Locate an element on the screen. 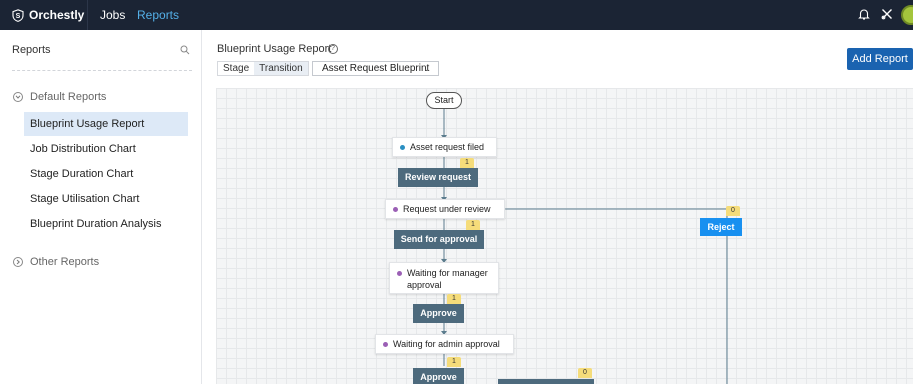 Image resolution: width=913 pixels, height=384 pixels. sidebar-item-stage-utilisation-chart: Stage Utilisation Chart is located at coordinates (106, 199).